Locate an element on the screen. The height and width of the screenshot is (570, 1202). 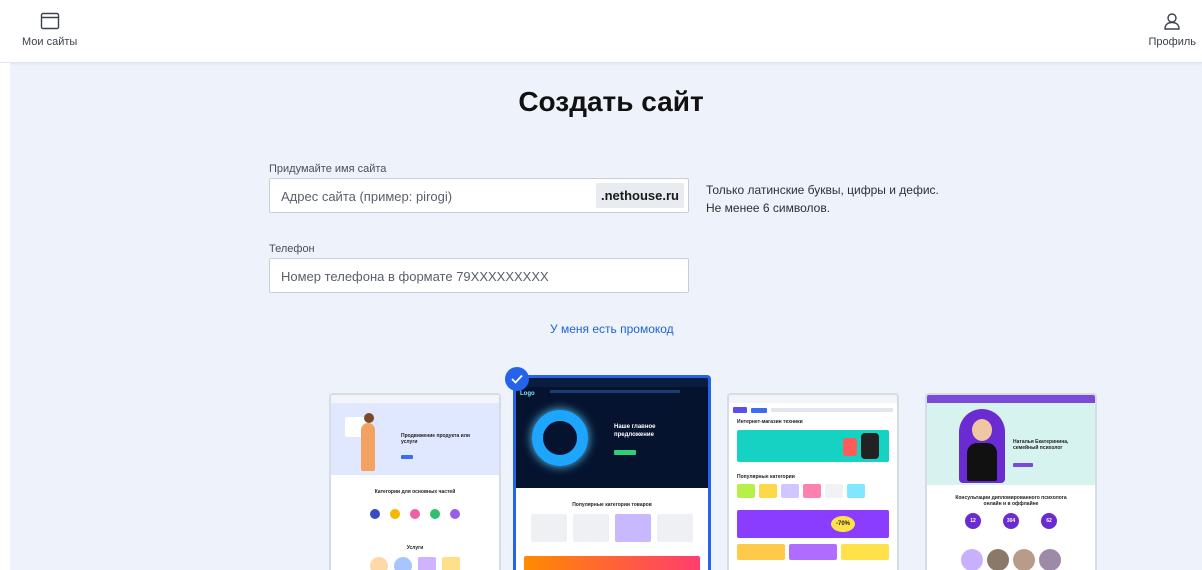
phone-placeholder: Номер телефона в формате 79XXXXXXXXX is located at coordinates (415, 276).